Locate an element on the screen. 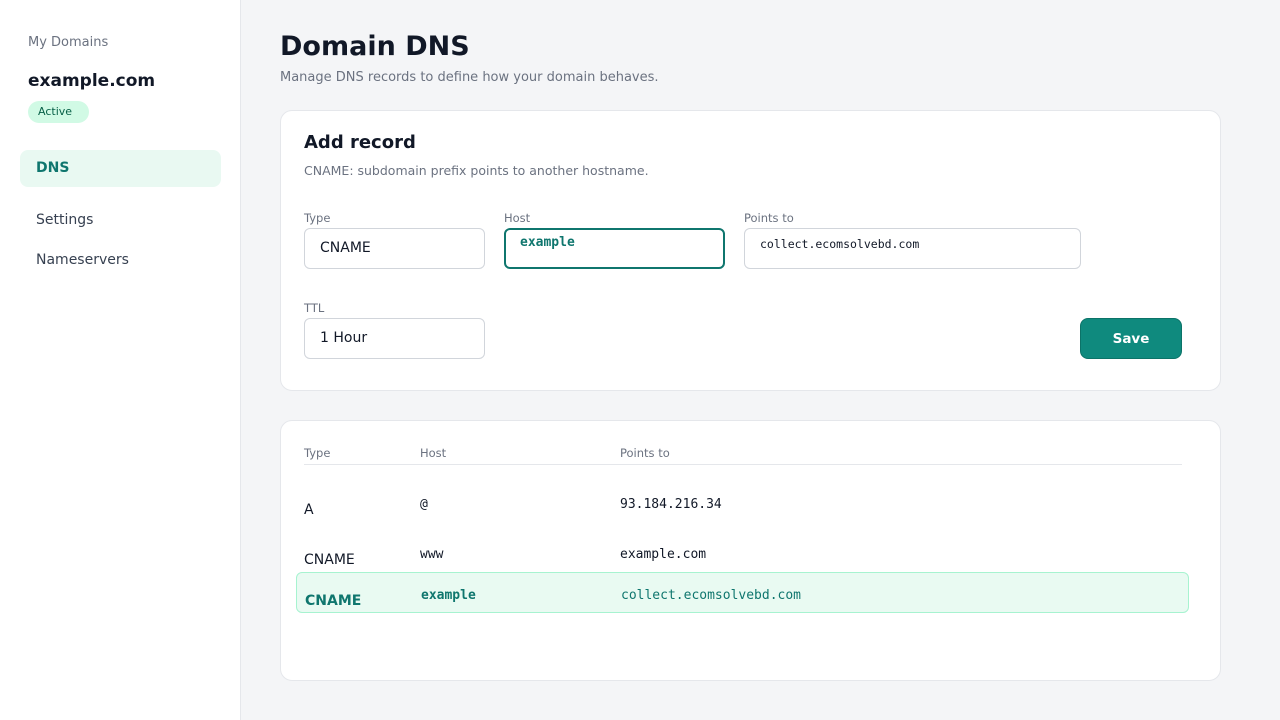 The height and width of the screenshot is (720, 1280). table-row: CNAME www example.com is located at coordinates (742, 552).